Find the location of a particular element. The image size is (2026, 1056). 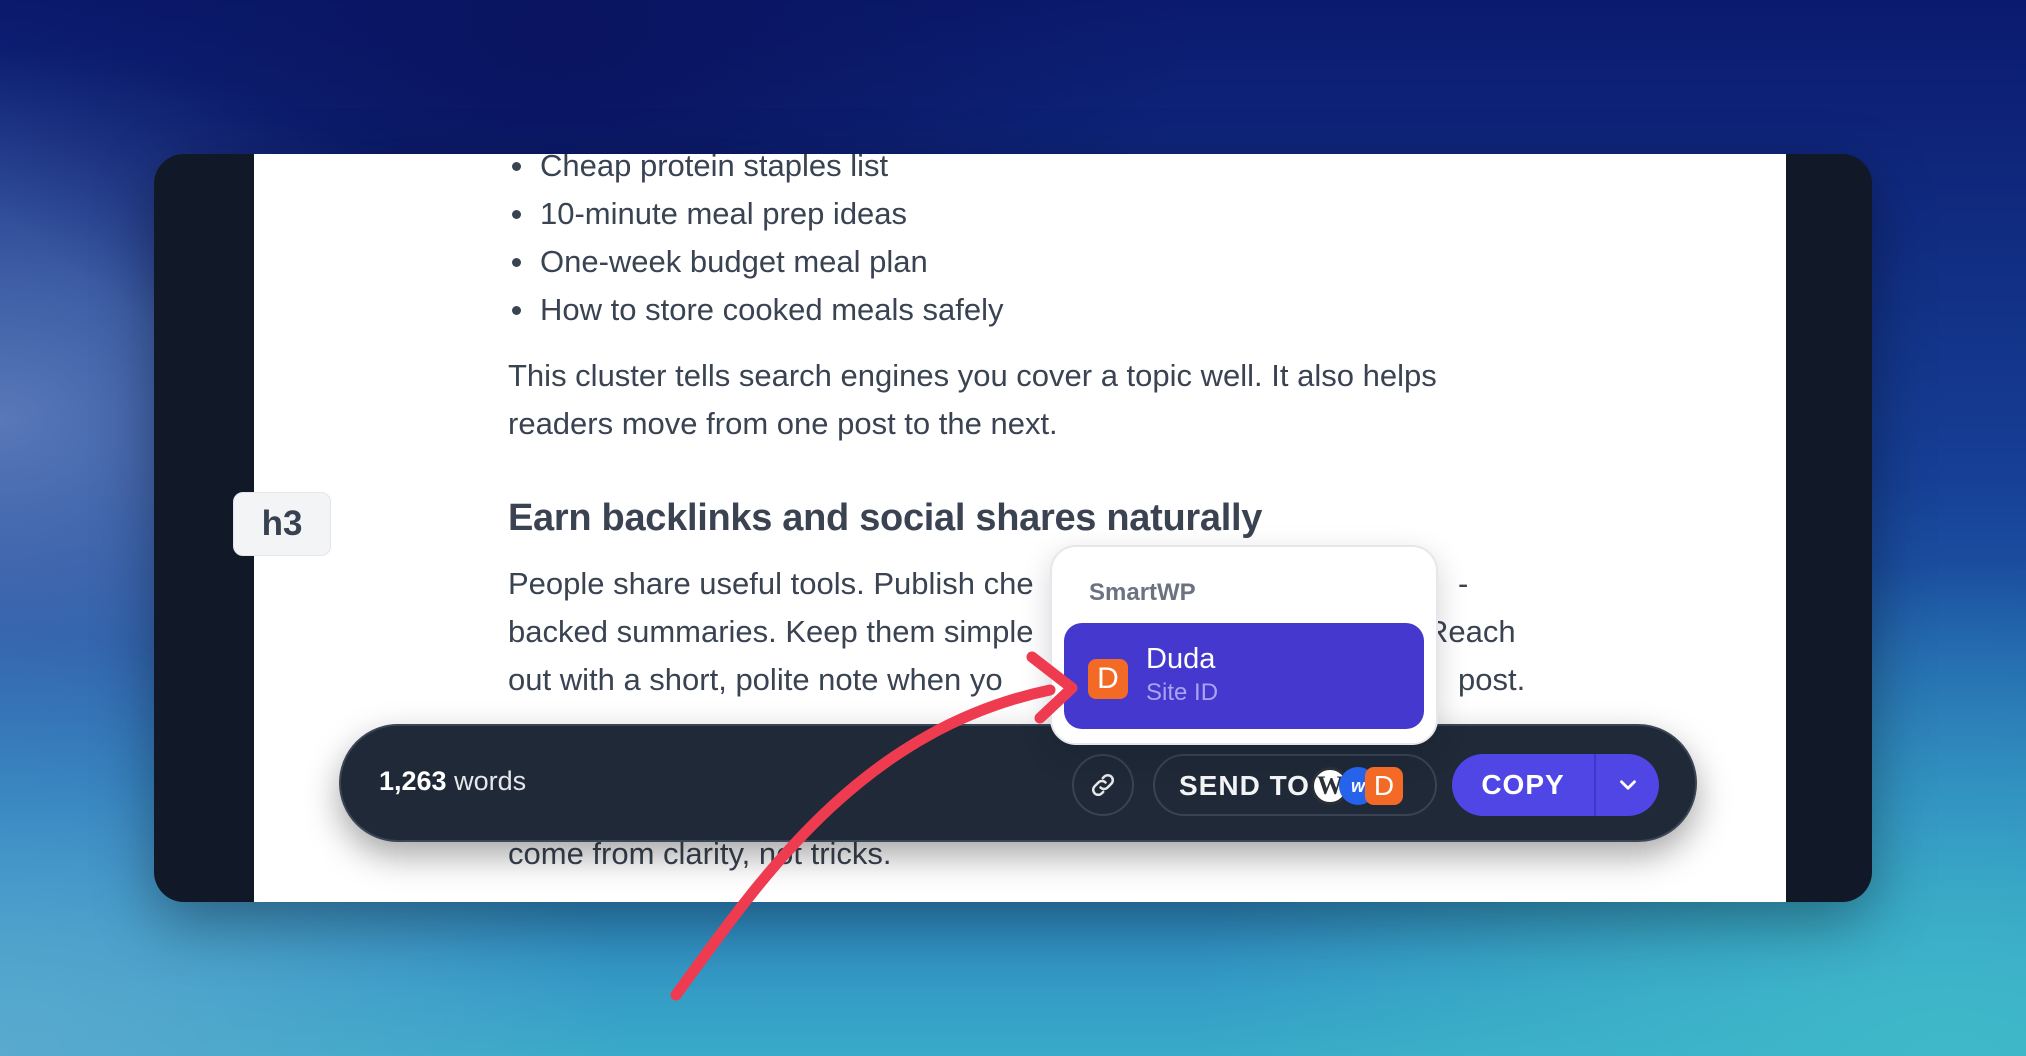

paragraph-line: out with a short, polite note when yo is located at coordinates (755, 679).